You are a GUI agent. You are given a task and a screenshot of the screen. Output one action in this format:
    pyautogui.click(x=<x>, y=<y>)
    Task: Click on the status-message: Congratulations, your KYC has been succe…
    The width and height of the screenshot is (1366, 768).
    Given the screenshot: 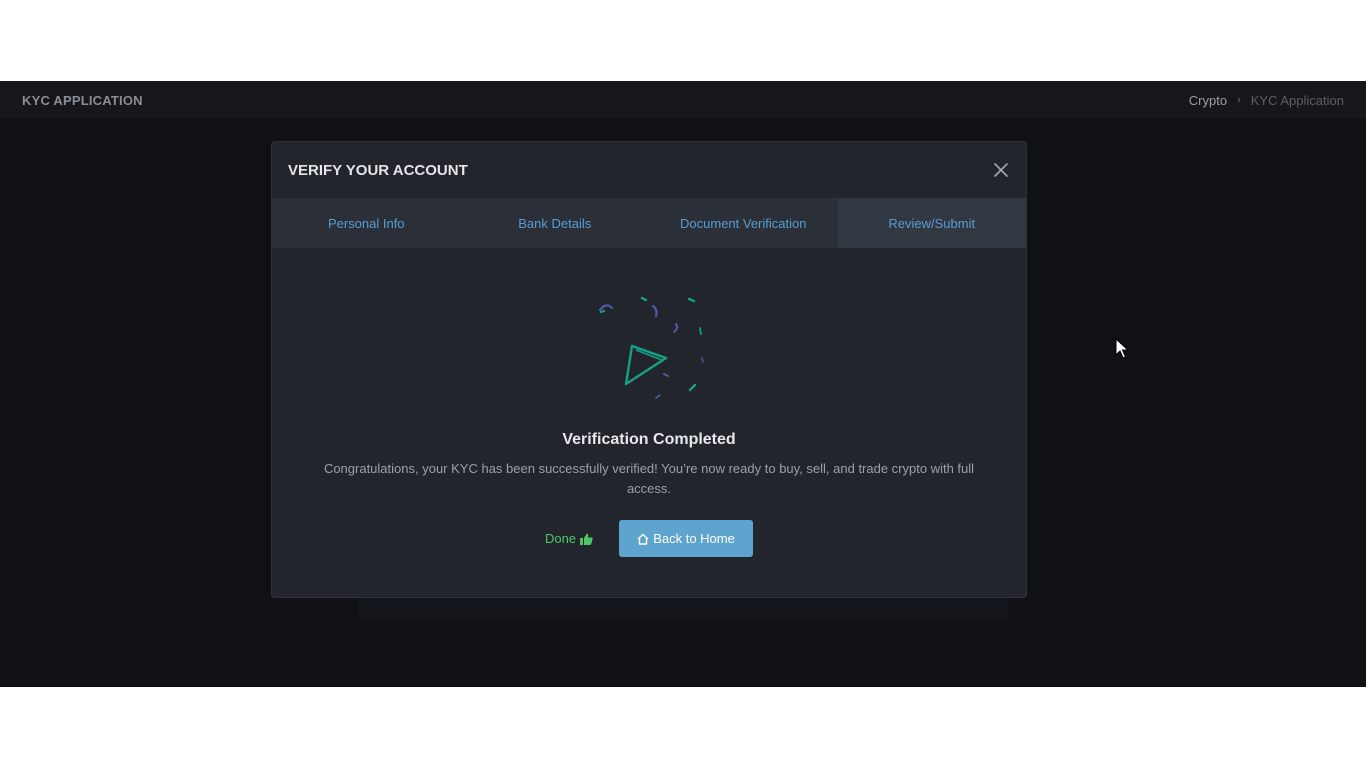 What is the action you would take?
    pyautogui.click(x=649, y=478)
    